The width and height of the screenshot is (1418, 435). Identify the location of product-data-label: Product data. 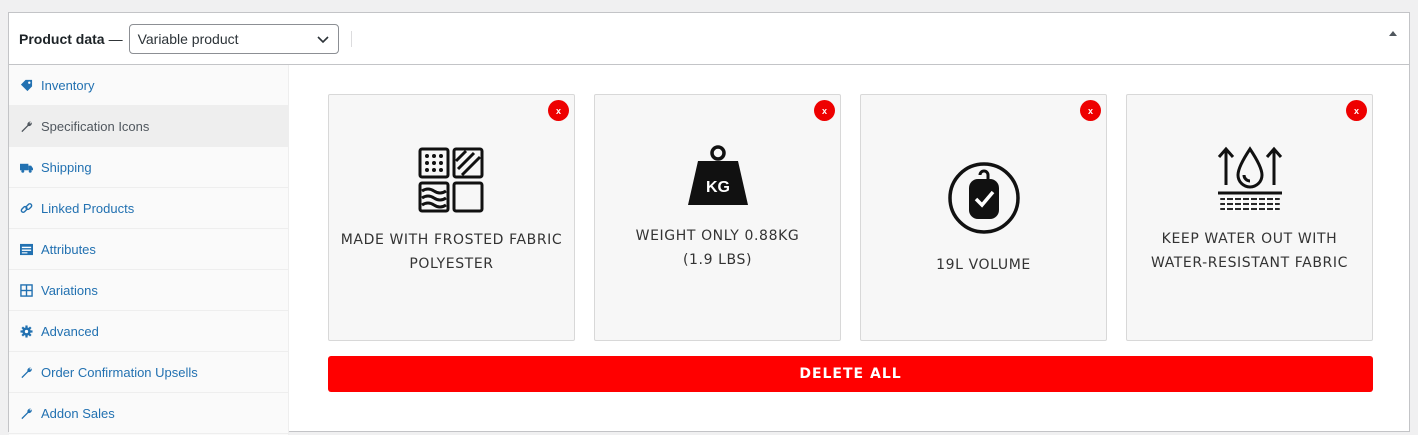
(62, 38).